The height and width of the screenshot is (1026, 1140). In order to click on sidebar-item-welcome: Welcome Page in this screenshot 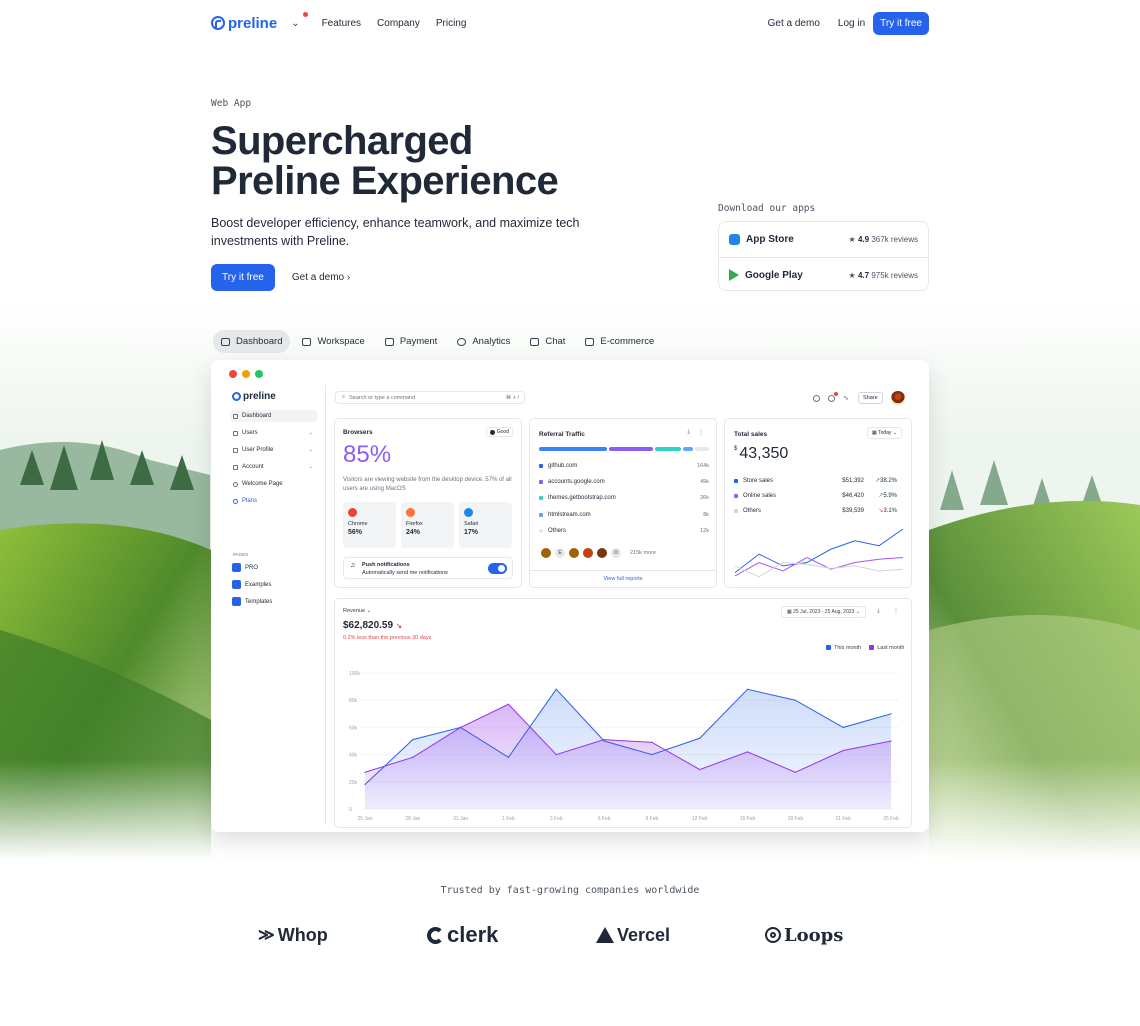, I will do `click(273, 484)`.